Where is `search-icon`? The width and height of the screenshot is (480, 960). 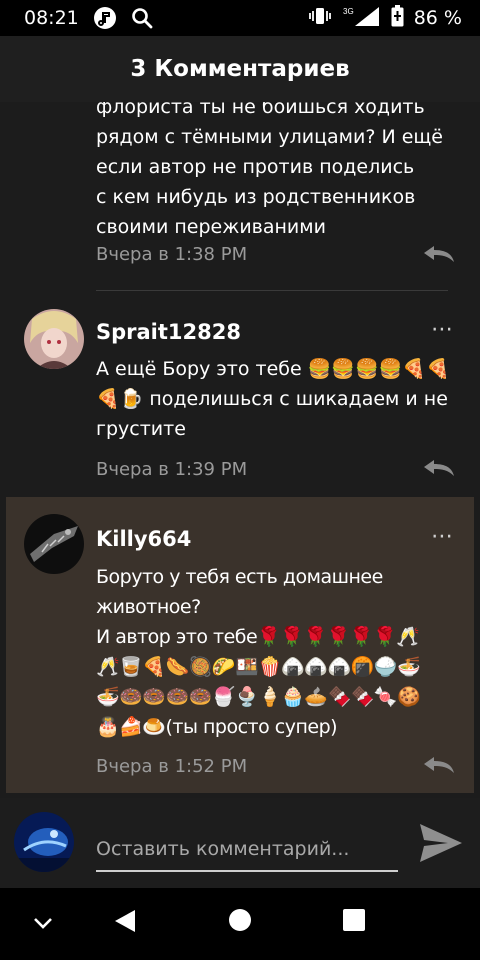 search-icon is located at coordinates (142, 18).